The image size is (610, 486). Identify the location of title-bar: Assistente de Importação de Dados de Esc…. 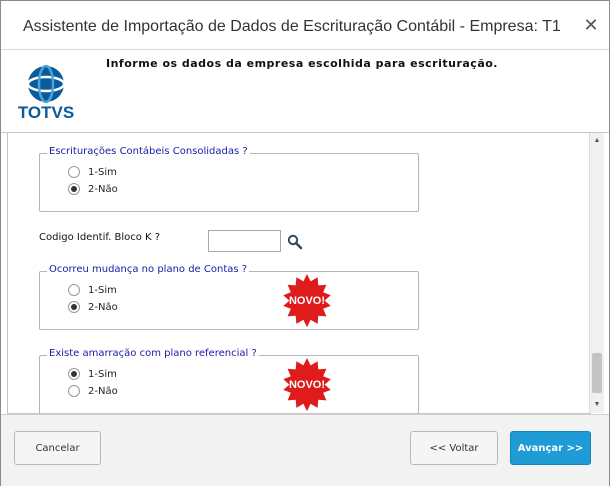
(305, 25).